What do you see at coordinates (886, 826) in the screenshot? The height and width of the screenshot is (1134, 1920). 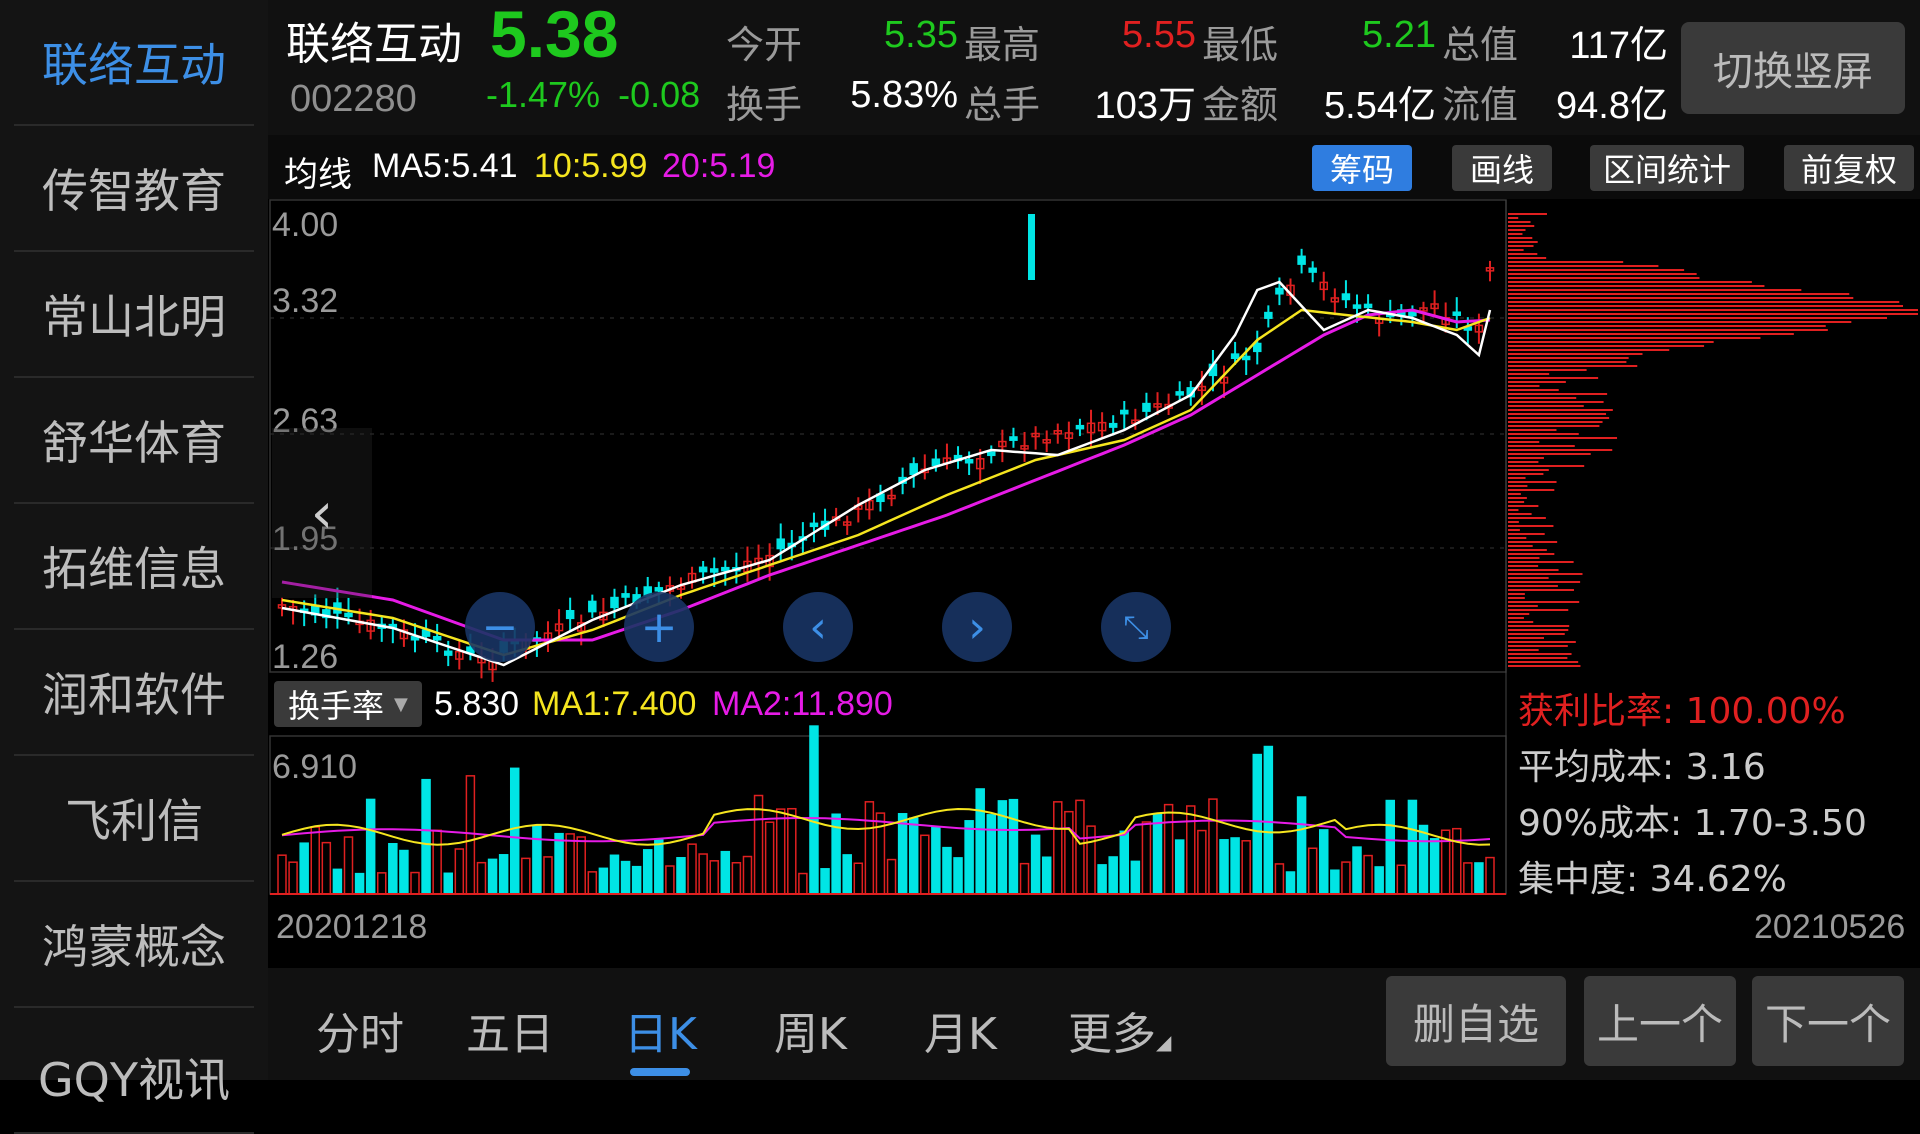 I see `turnover-ma1-line` at bounding box center [886, 826].